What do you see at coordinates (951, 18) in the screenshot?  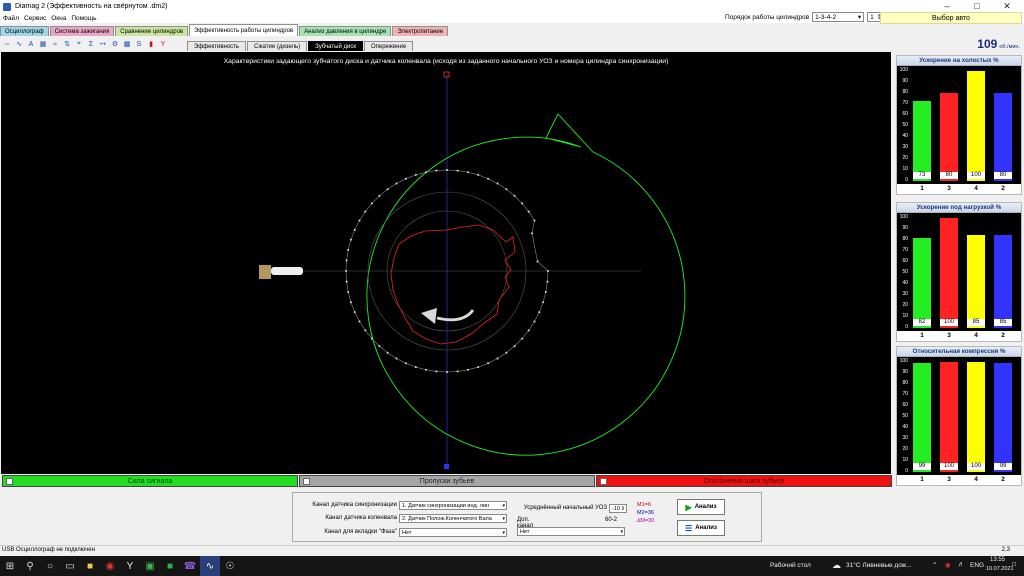 I see `select-auto-button: Выбор авто` at bounding box center [951, 18].